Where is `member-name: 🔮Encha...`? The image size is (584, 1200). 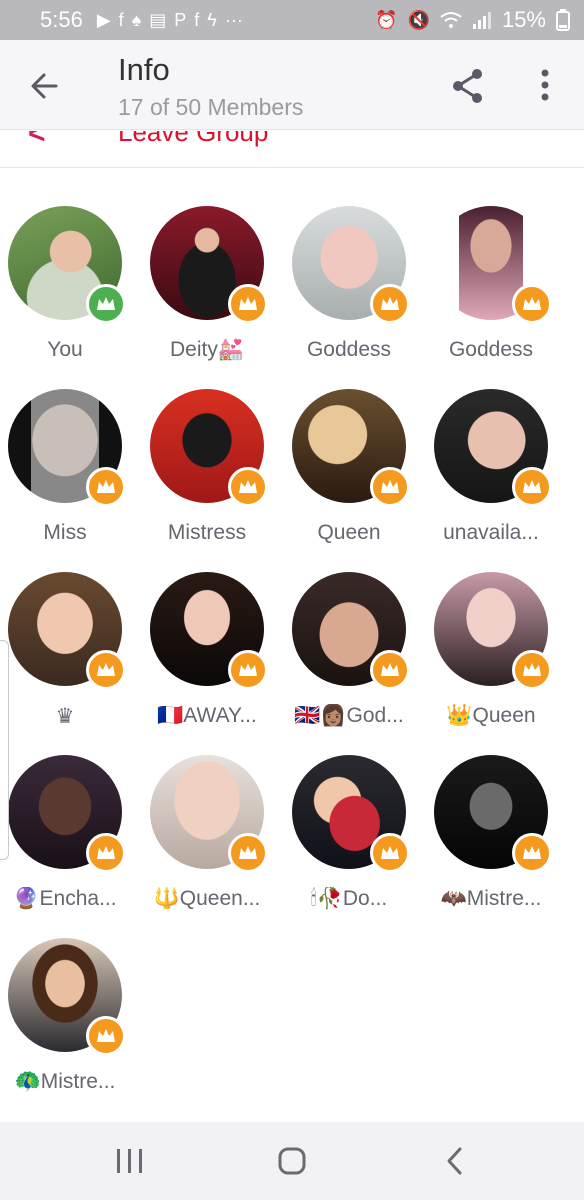
member-name: 🔮Encha... is located at coordinates (65, 898).